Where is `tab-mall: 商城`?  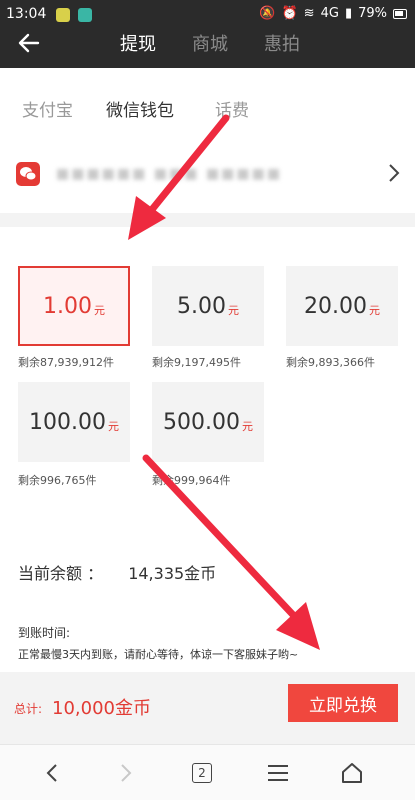
tab-mall: 商城 is located at coordinates (210, 43).